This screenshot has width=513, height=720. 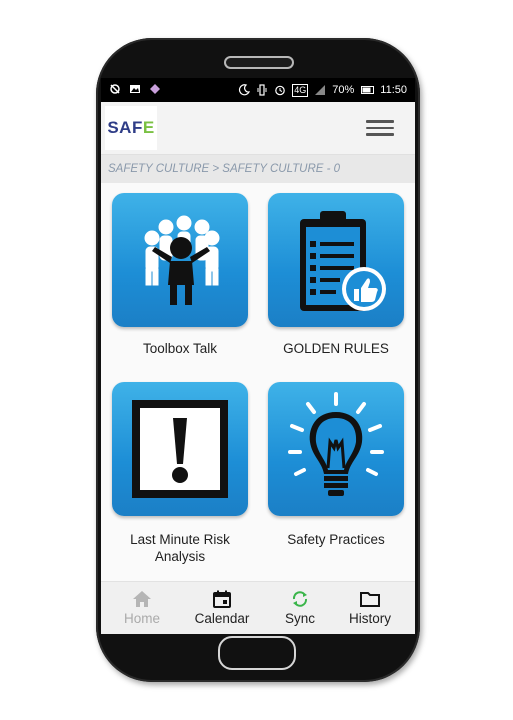 I want to click on group-leader-icon, so click(x=182, y=260).